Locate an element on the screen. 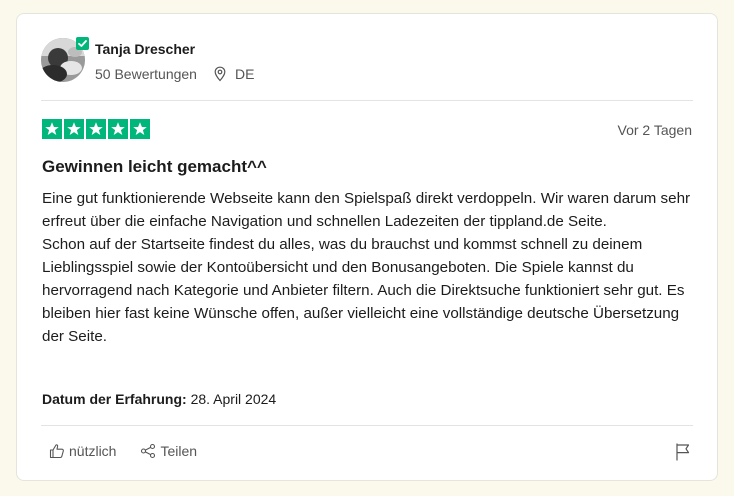 Image resolution: width=734 pixels, height=496 pixels. reviewer-country: DE is located at coordinates (244, 74).